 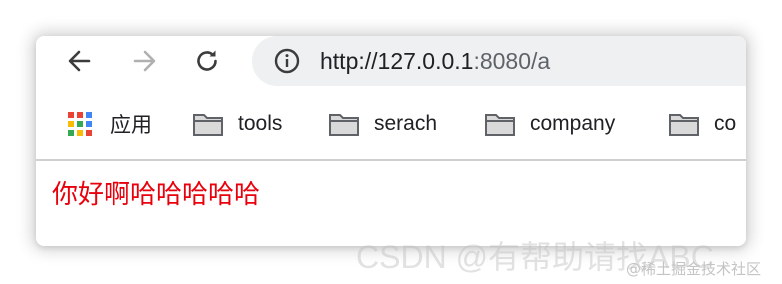 I want to click on bookmark-folder-serach: serach, so click(x=382, y=124).